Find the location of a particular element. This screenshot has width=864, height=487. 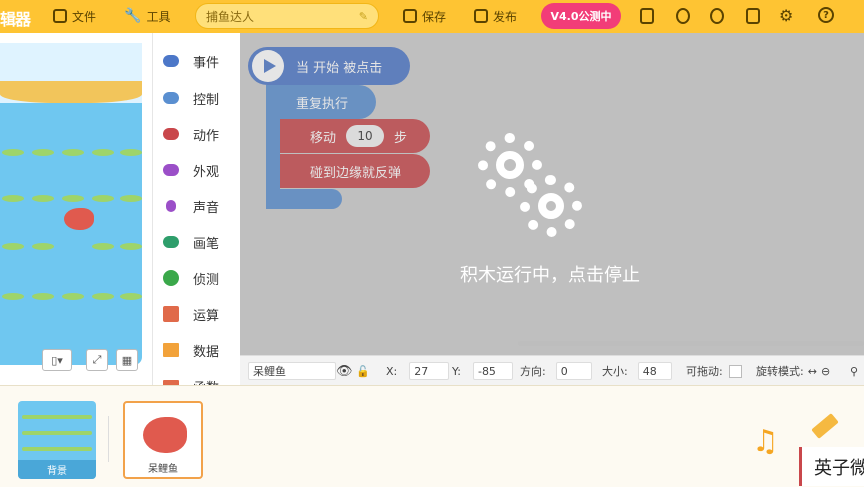

backdrop-thumbnail: 背景 is located at coordinates (57, 440).